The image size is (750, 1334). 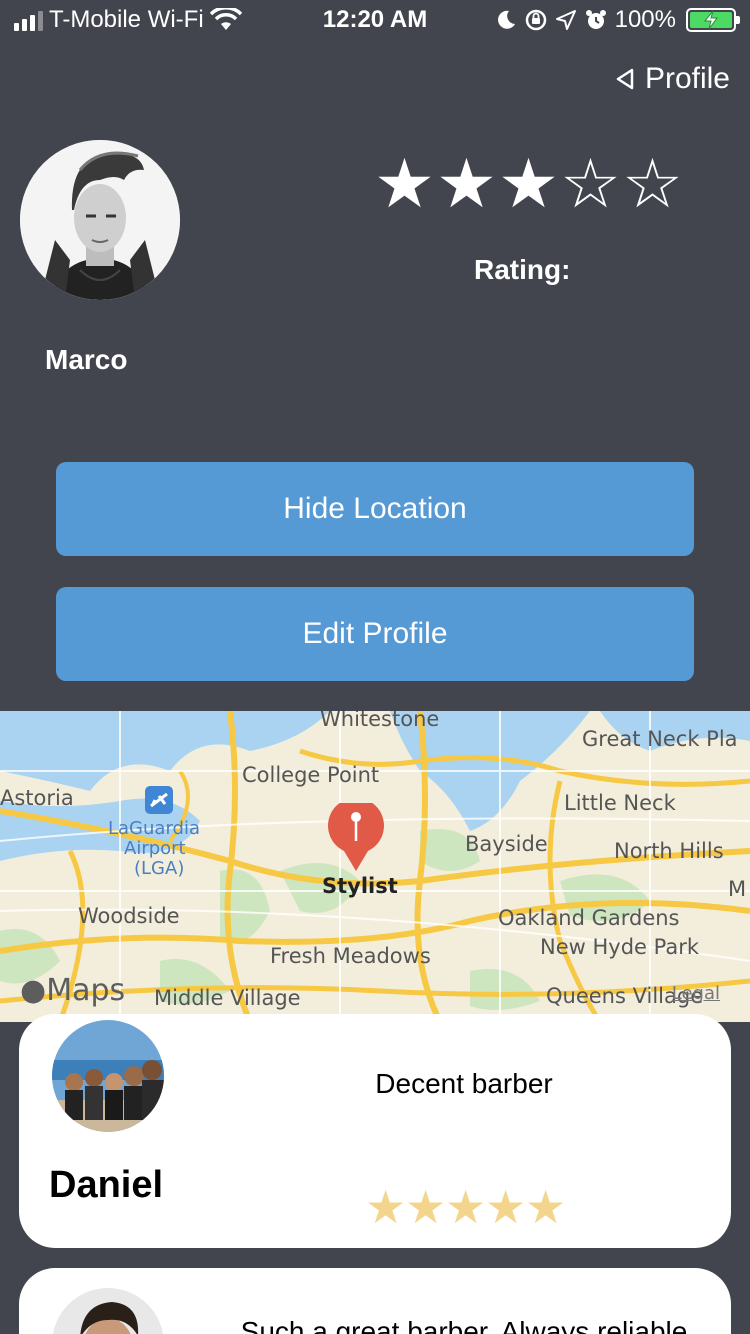 I want to click on airport-icon, so click(x=159, y=800).